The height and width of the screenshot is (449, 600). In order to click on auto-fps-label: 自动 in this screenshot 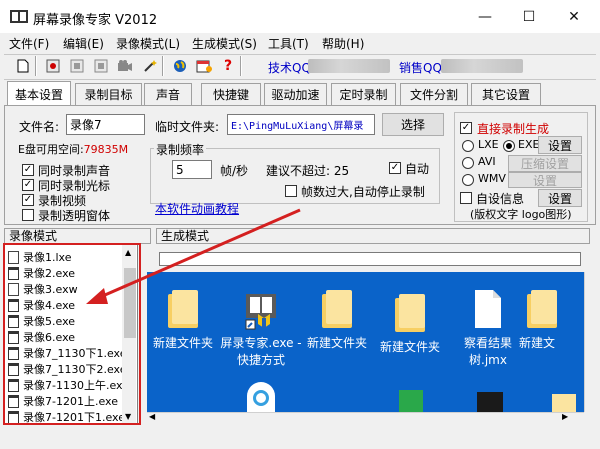, I will do `click(417, 169)`.